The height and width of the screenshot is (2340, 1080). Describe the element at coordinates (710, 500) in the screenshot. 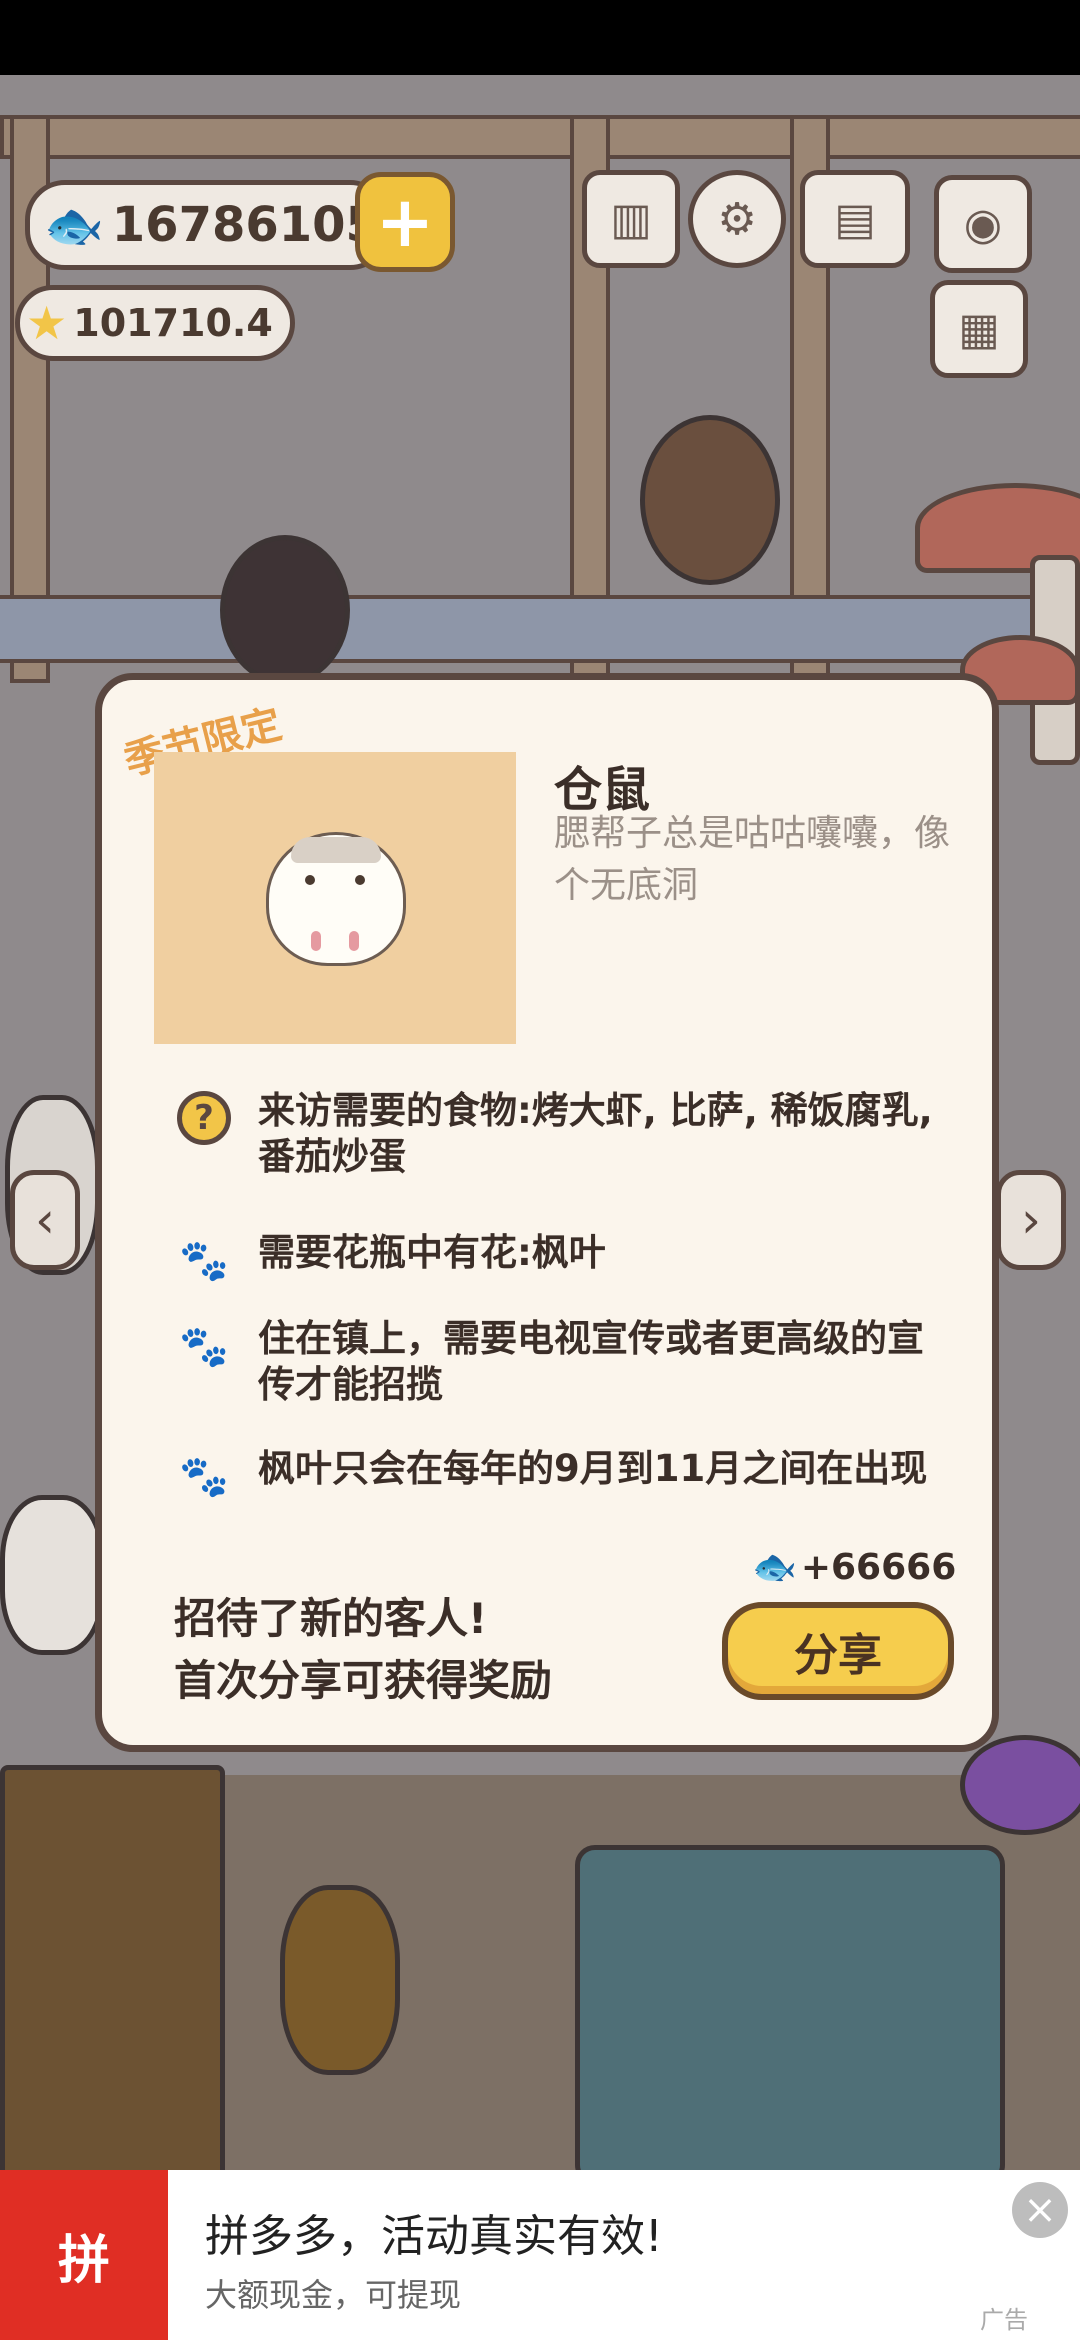

I see `otter-guest` at that location.